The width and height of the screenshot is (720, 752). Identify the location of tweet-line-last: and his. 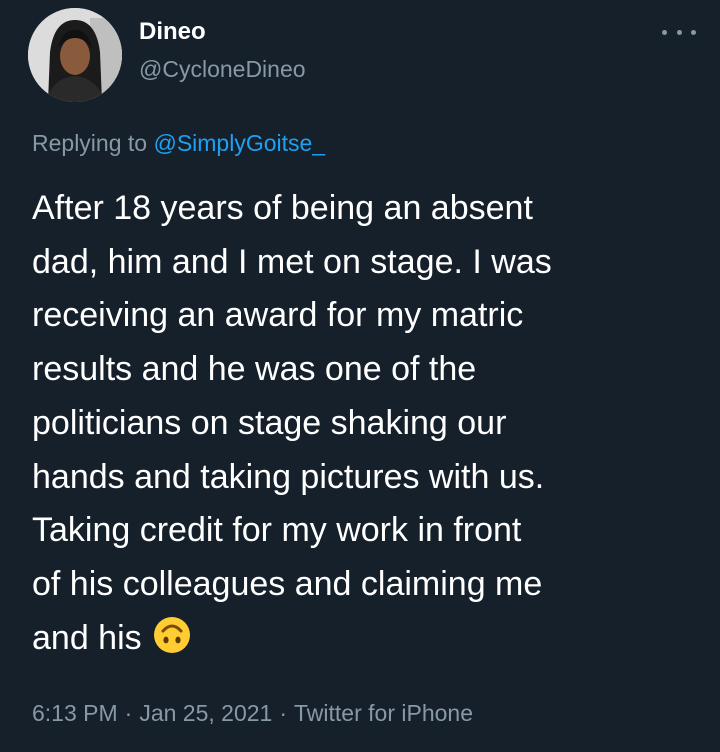
(362, 642).